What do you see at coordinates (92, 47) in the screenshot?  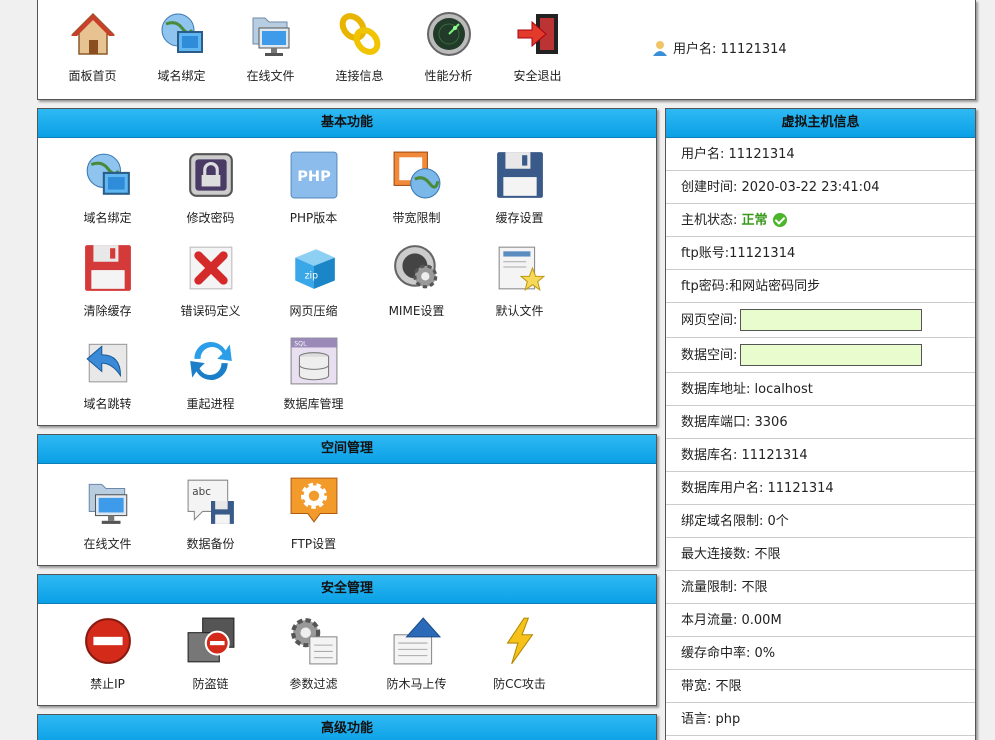 I see `nav-home: 面板首页` at bounding box center [92, 47].